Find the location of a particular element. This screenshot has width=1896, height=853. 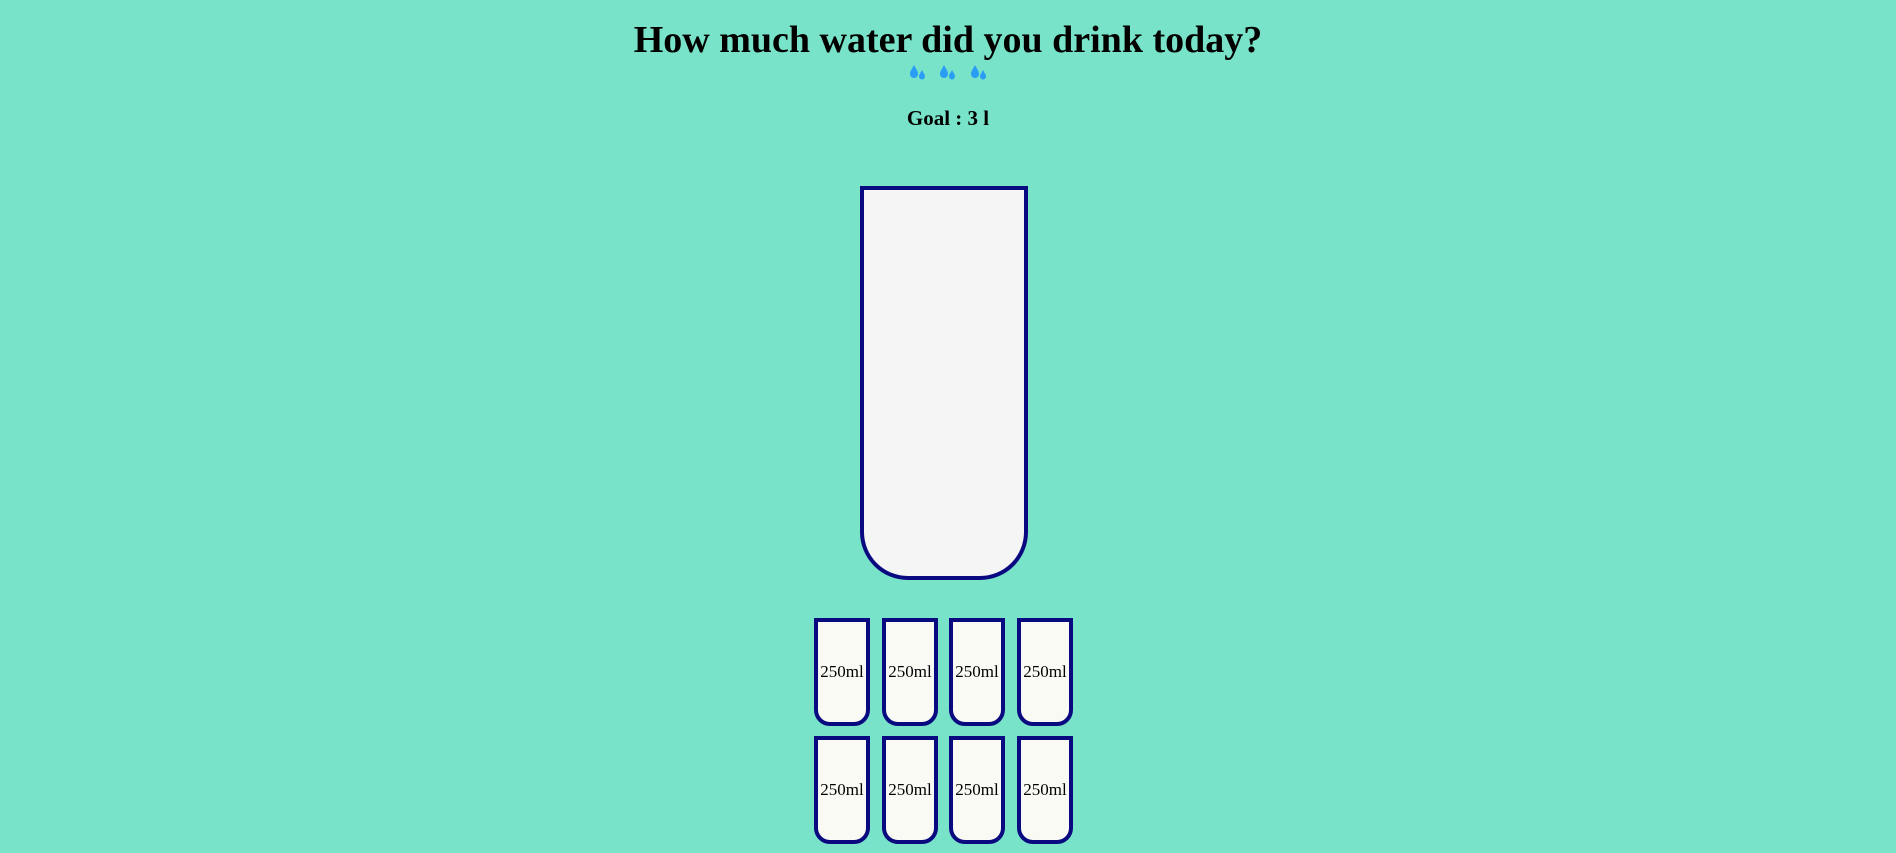

big-cup is located at coordinates (944, 383).